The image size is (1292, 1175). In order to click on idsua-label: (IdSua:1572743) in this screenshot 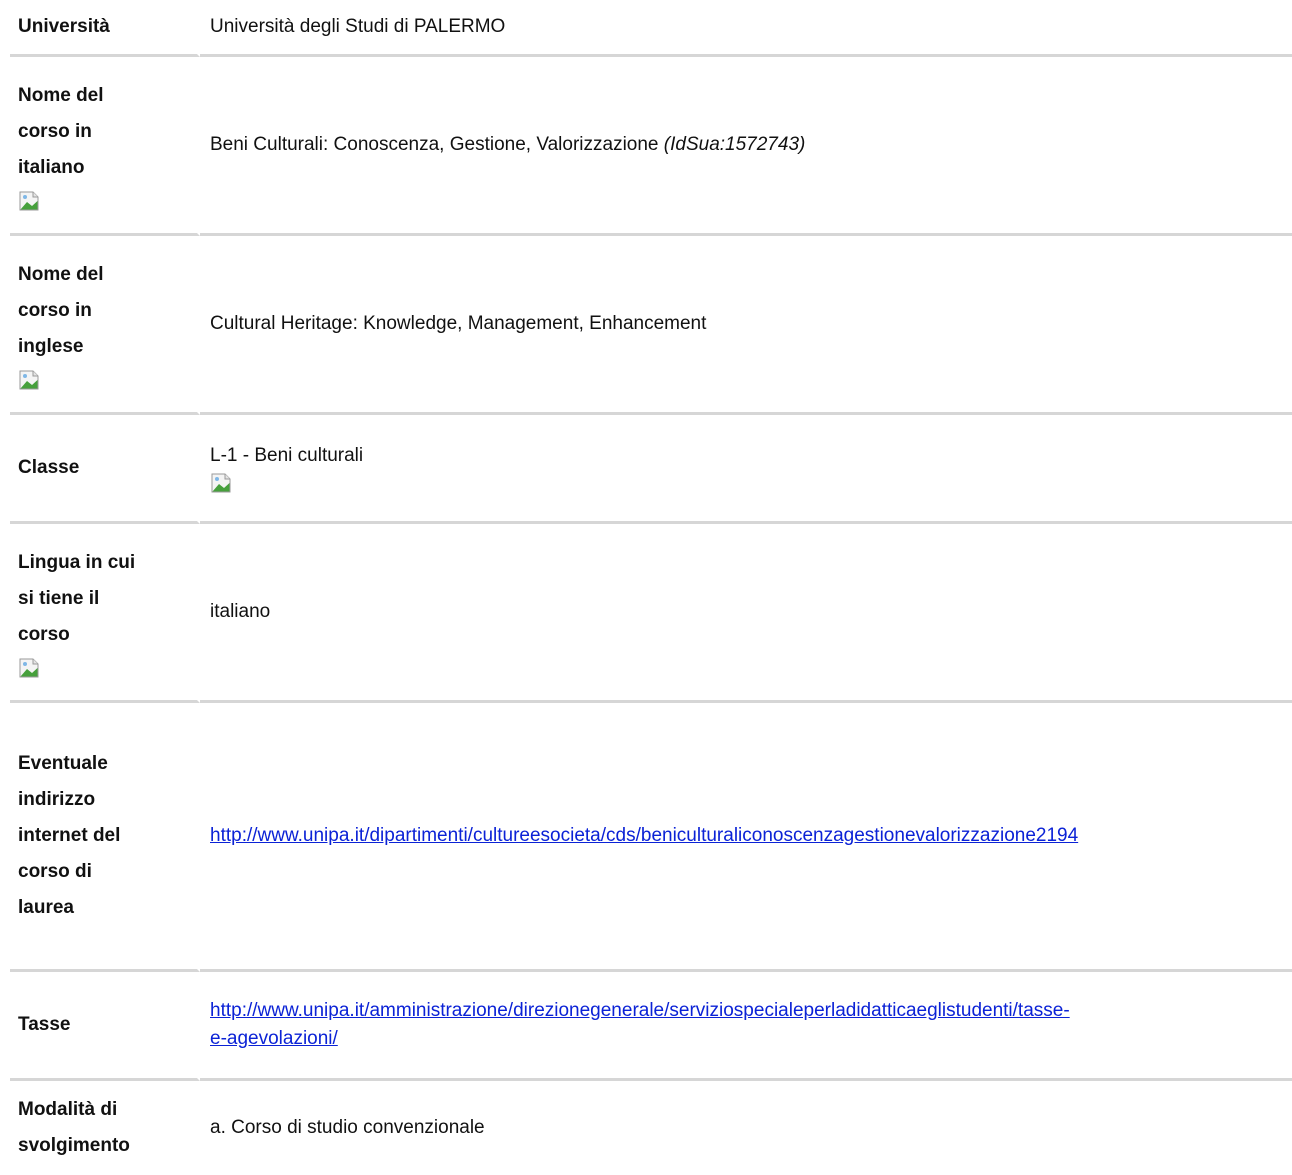, I will do `click(734, 144)`.